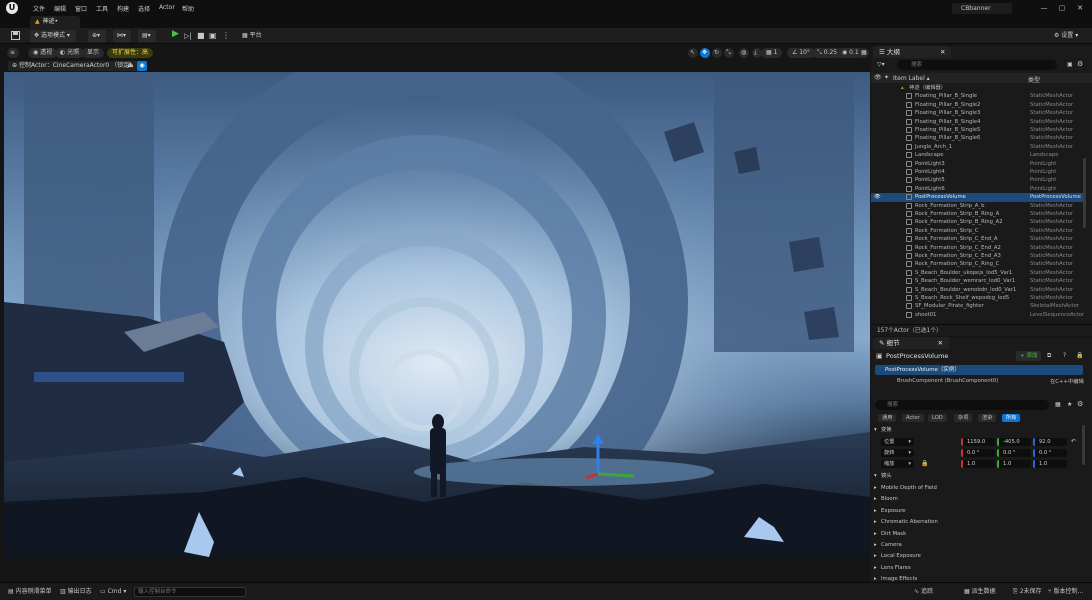 The height and width of the screenshot is (600, 1092). What do you see at coordinates (15, 35) in the screenshot?
I see `save-icon` at bounding box center [15, 35].